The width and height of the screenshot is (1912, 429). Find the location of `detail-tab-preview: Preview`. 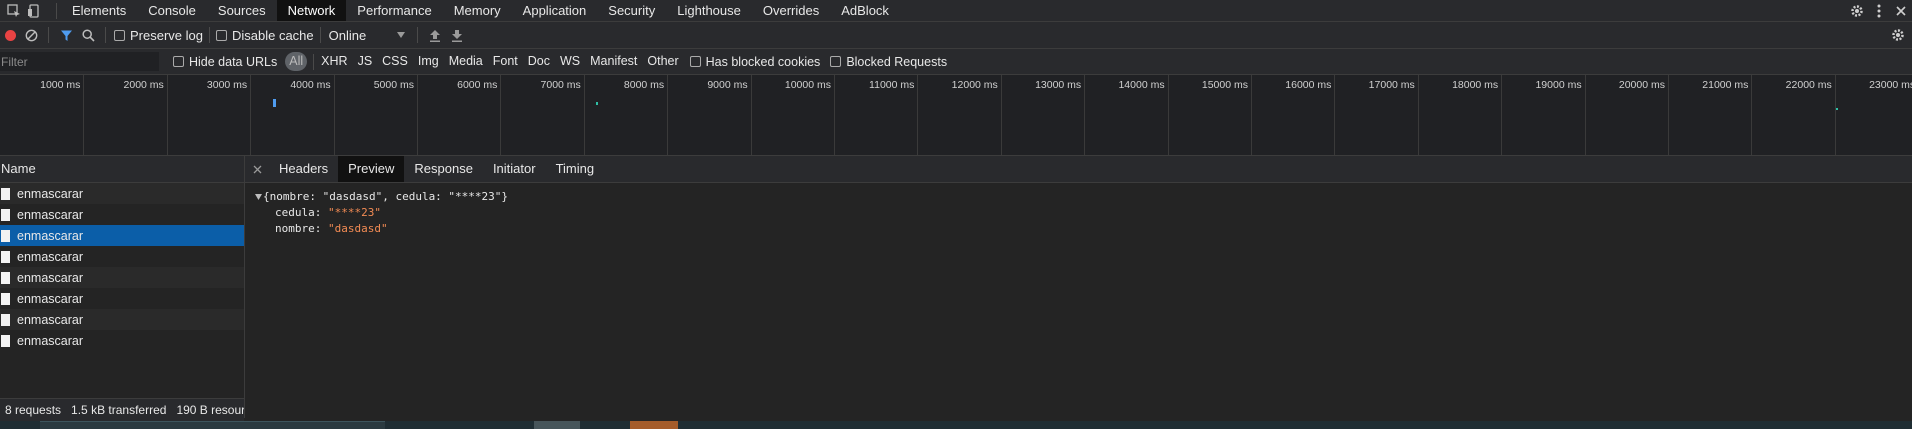

detail-tab-preview: Preview is located at coordinates (371, 169).